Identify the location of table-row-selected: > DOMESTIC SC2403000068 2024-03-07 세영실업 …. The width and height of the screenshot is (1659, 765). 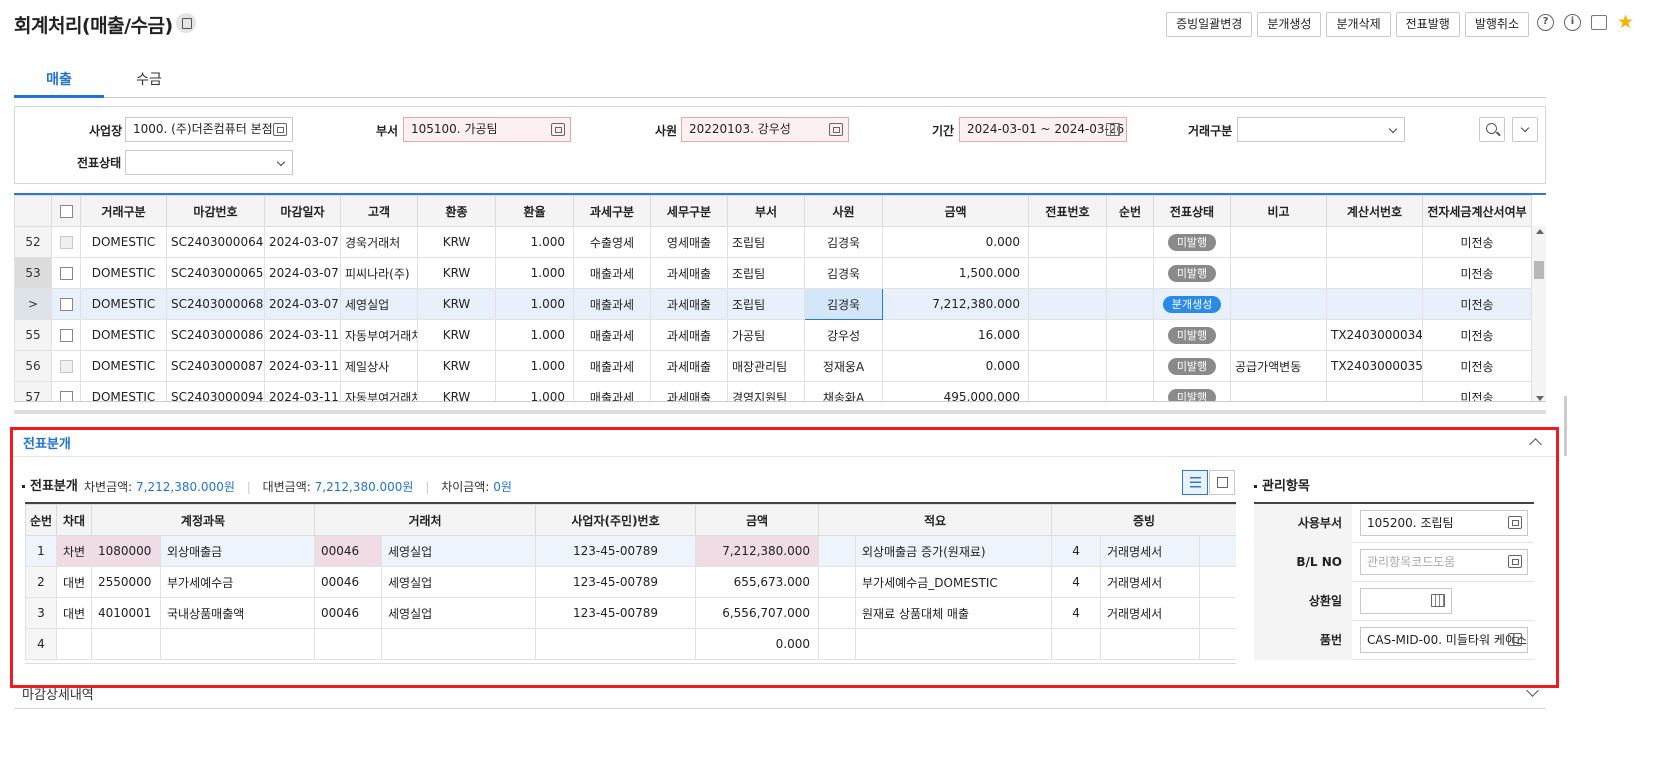
(773, 304).